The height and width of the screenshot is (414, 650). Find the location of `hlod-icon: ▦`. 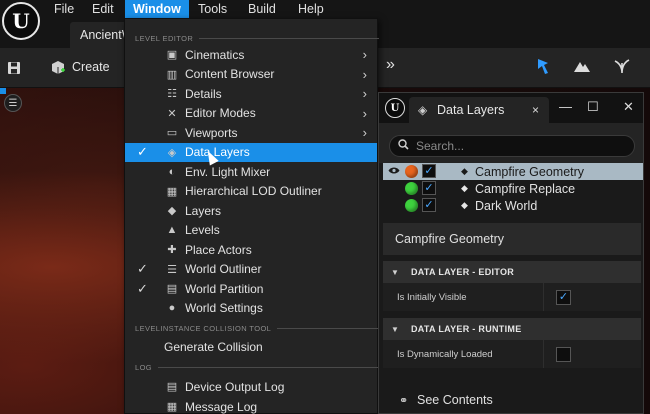

hlod-icon: ▦ is located at coordinates (172, 191).